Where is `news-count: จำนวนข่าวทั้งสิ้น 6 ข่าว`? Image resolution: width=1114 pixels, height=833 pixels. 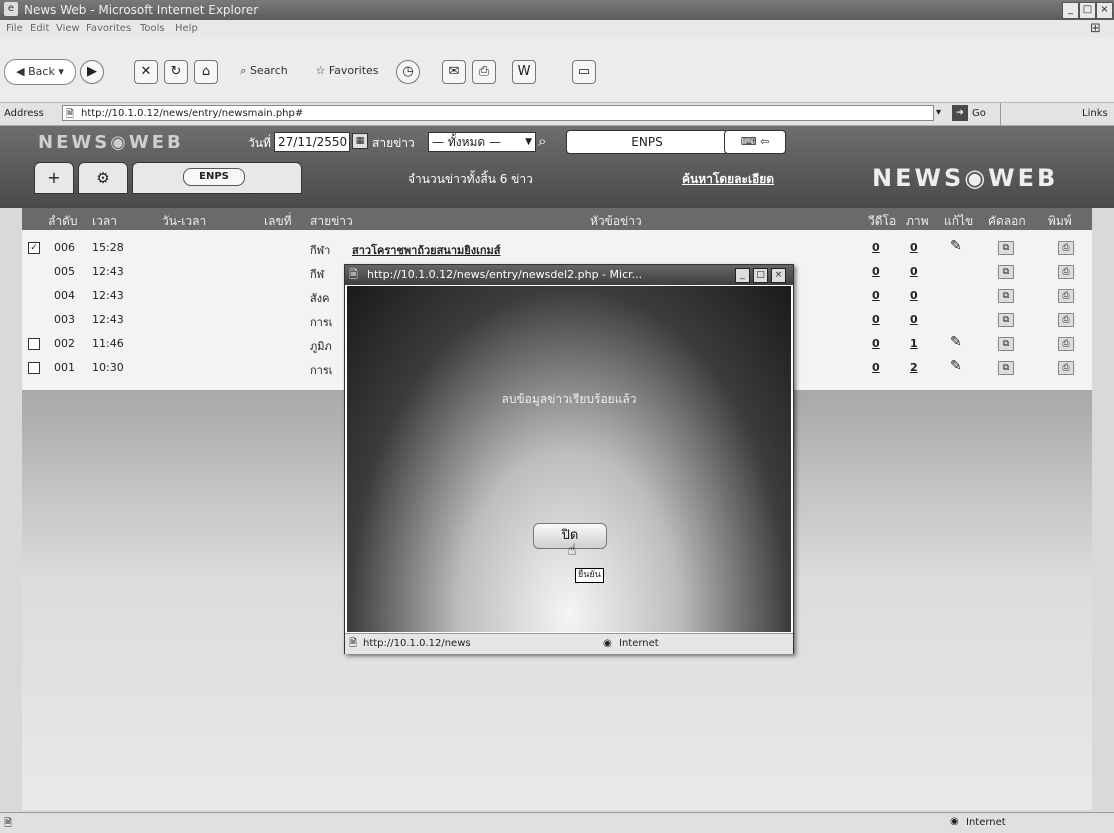 news-count: จำนวนข่าวทั้งสิ้น 6 ข่าว is located at coordinates (470, 179).